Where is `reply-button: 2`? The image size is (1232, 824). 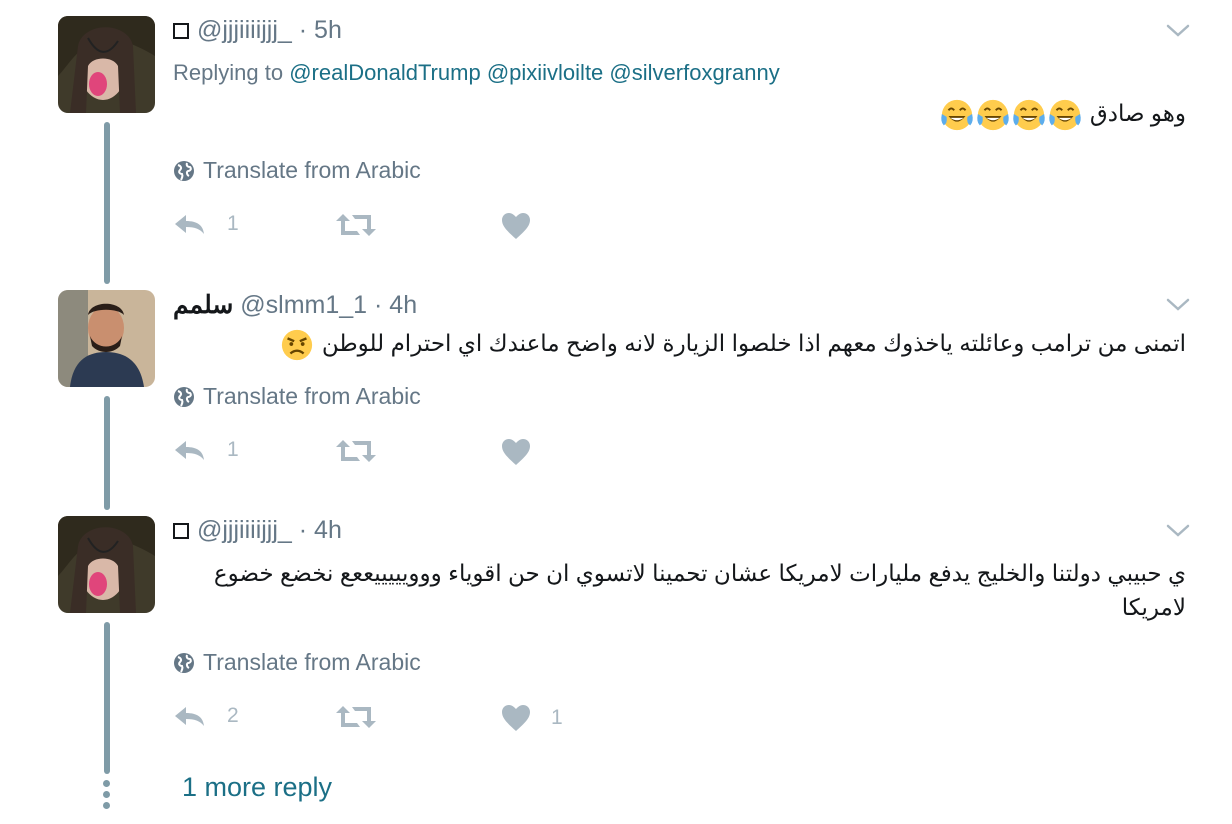 reply-button: 2 is located at coordinates (206, 716).